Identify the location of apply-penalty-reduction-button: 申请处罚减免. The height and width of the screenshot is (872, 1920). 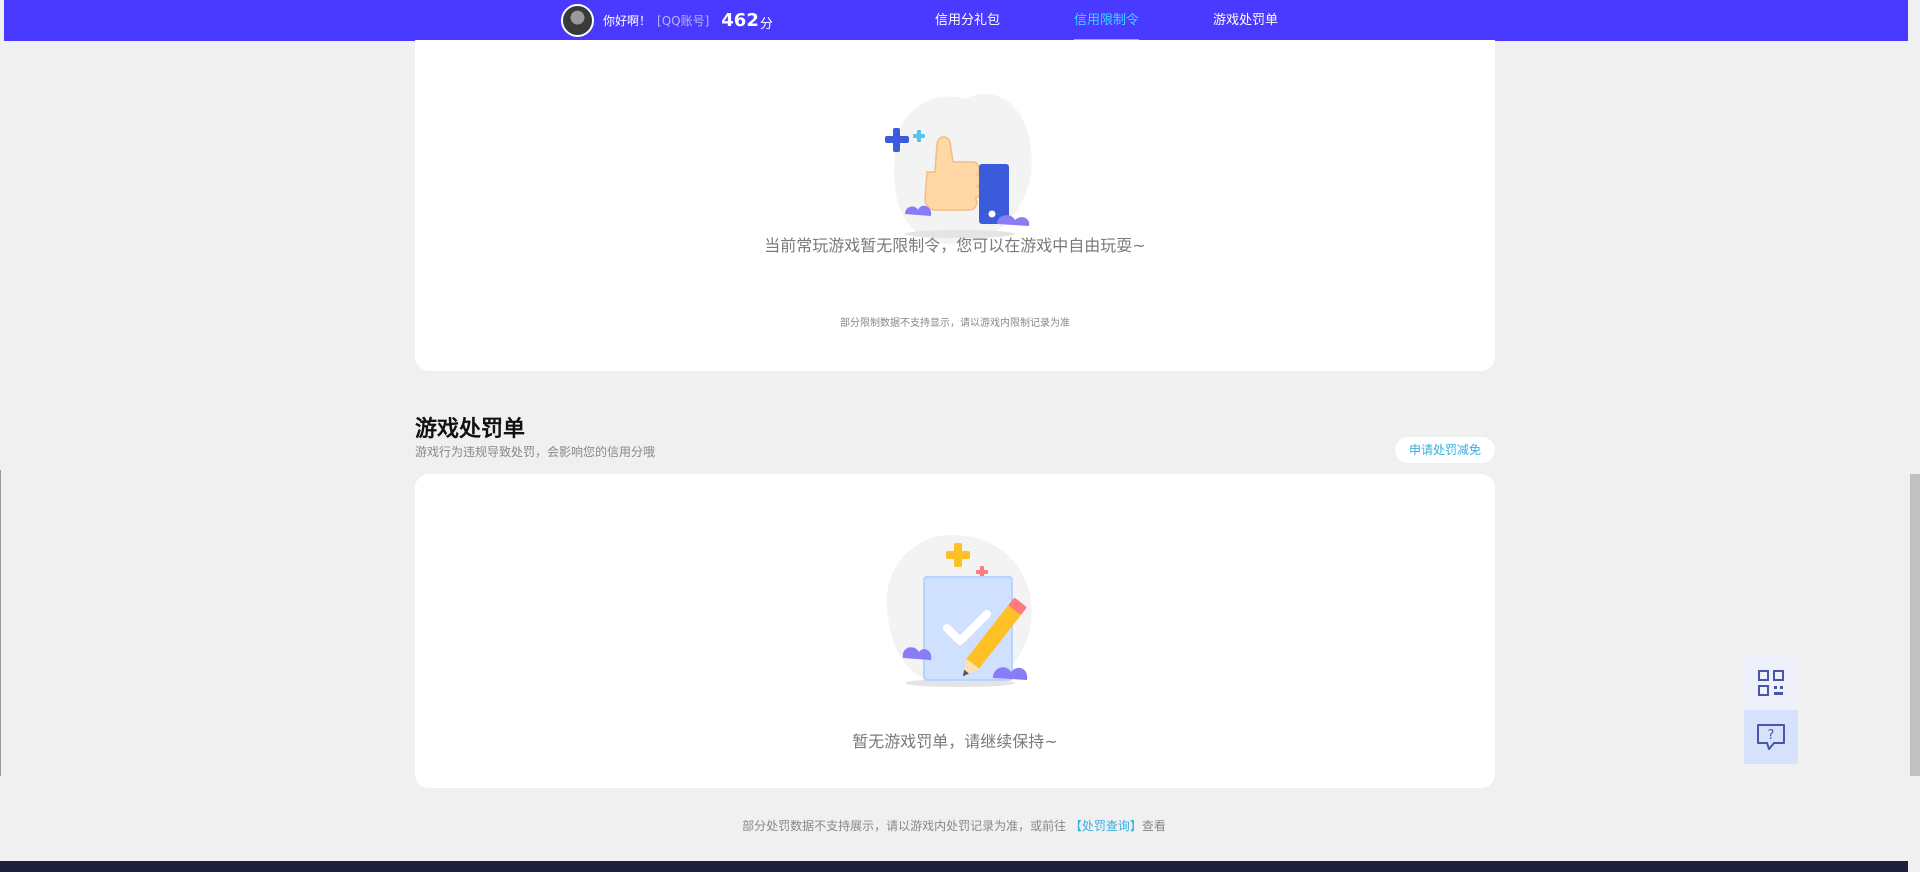
(1445, 450).